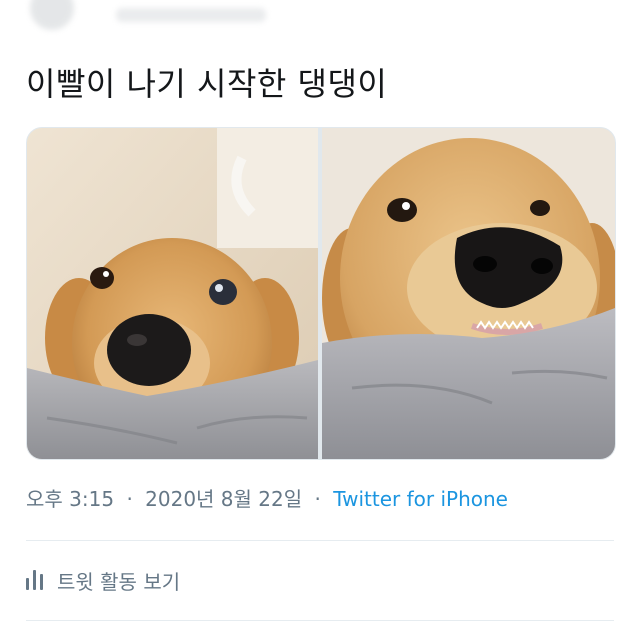  Describe the element at coordinates (52, 15) in the screenshot. I see `avatar` at that location.